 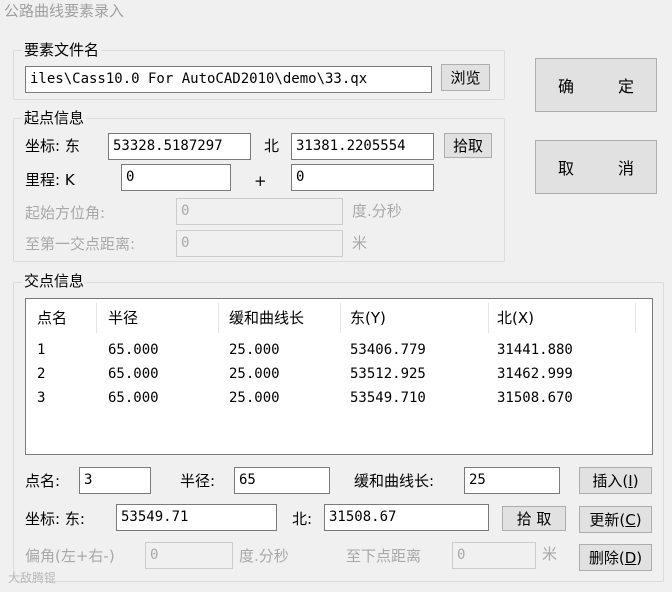 I want to click on cell-name: 1, so click(x=41, y=350).